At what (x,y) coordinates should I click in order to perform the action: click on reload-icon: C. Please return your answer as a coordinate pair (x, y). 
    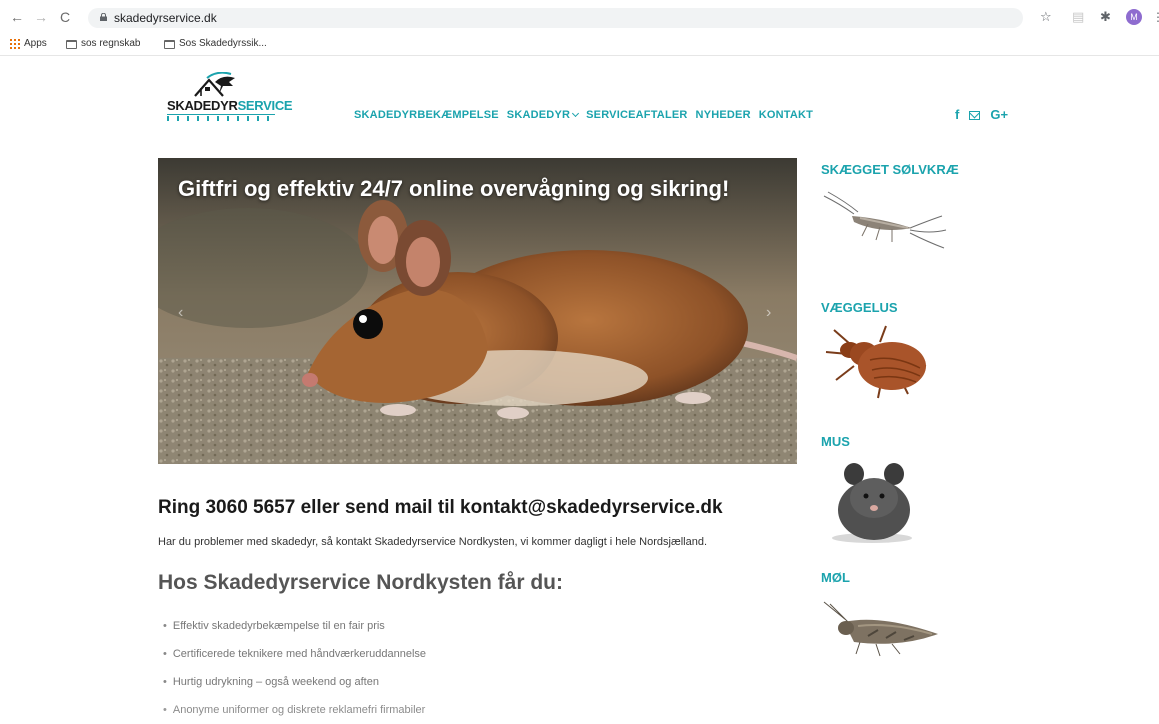
    Looking at the image, I should click on (65, 17).